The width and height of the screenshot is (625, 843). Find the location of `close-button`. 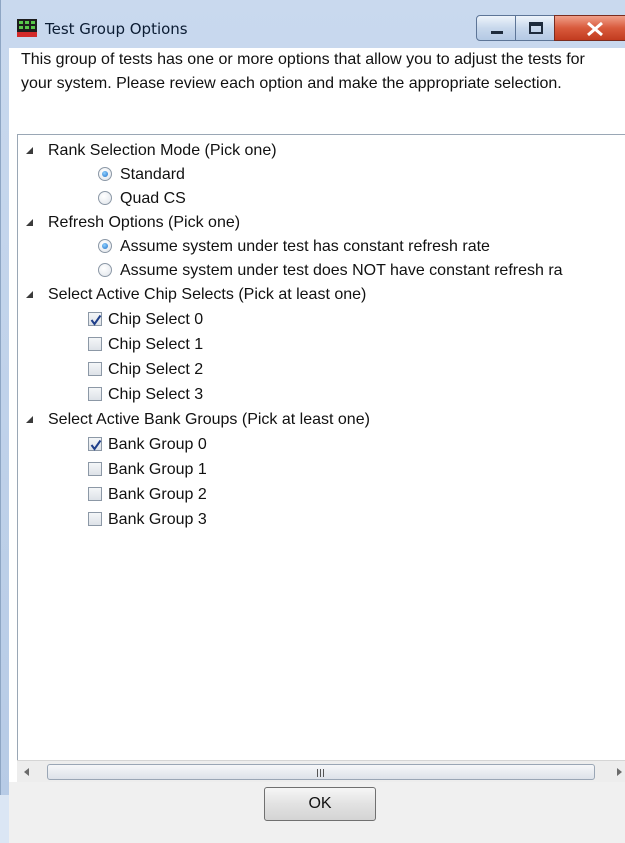

close-button is located at coordinates (589, 28).